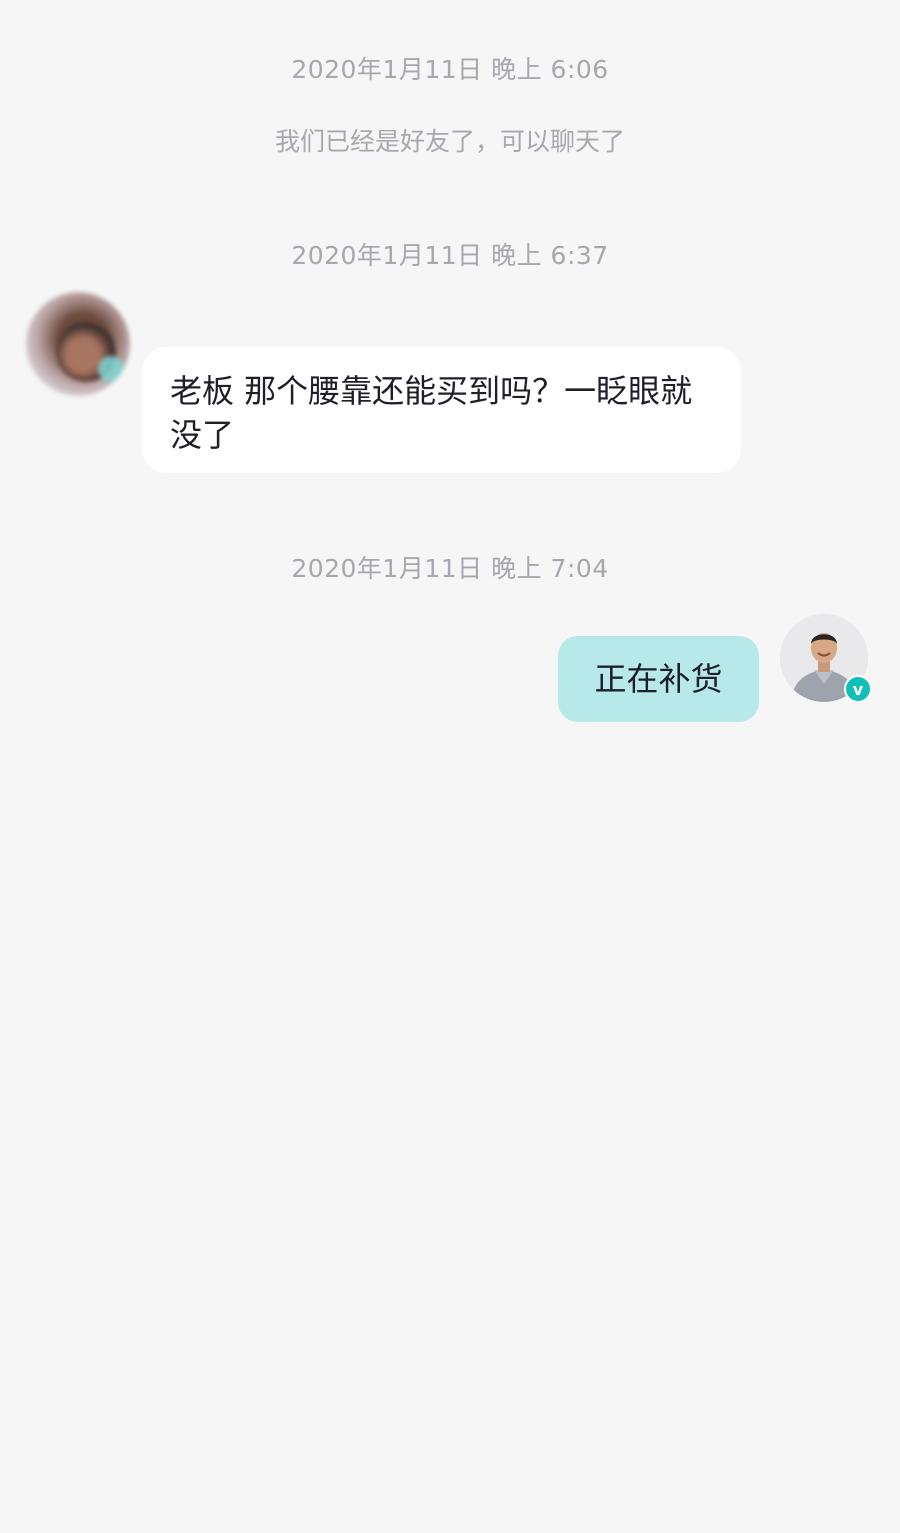 The image size is (900, 1533). What do you see at coordinates (449, 141) in the screenshot?
I see `system-note: 我们已经是好友了，可以聊天了` at bounding box center [449, 141].